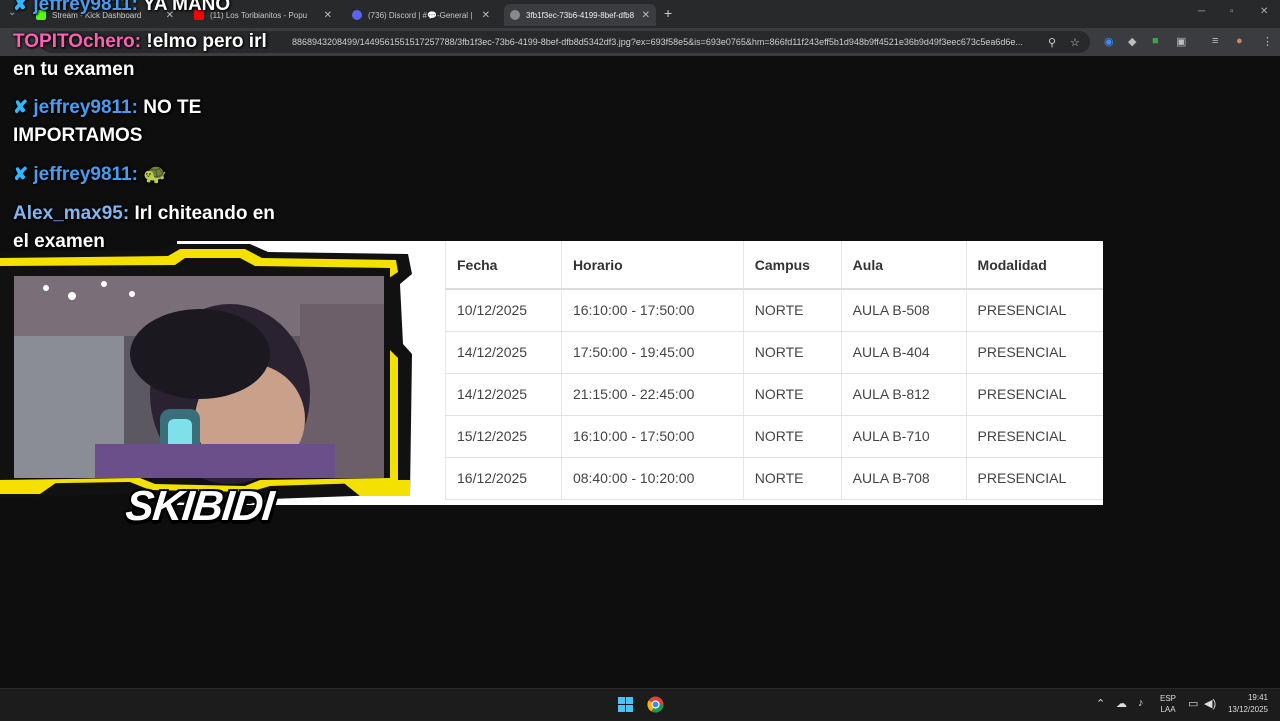  Describe the element at coordinates (74, 69) in the screenshot. I see `chat-text-continued: en tu examen` at that location.